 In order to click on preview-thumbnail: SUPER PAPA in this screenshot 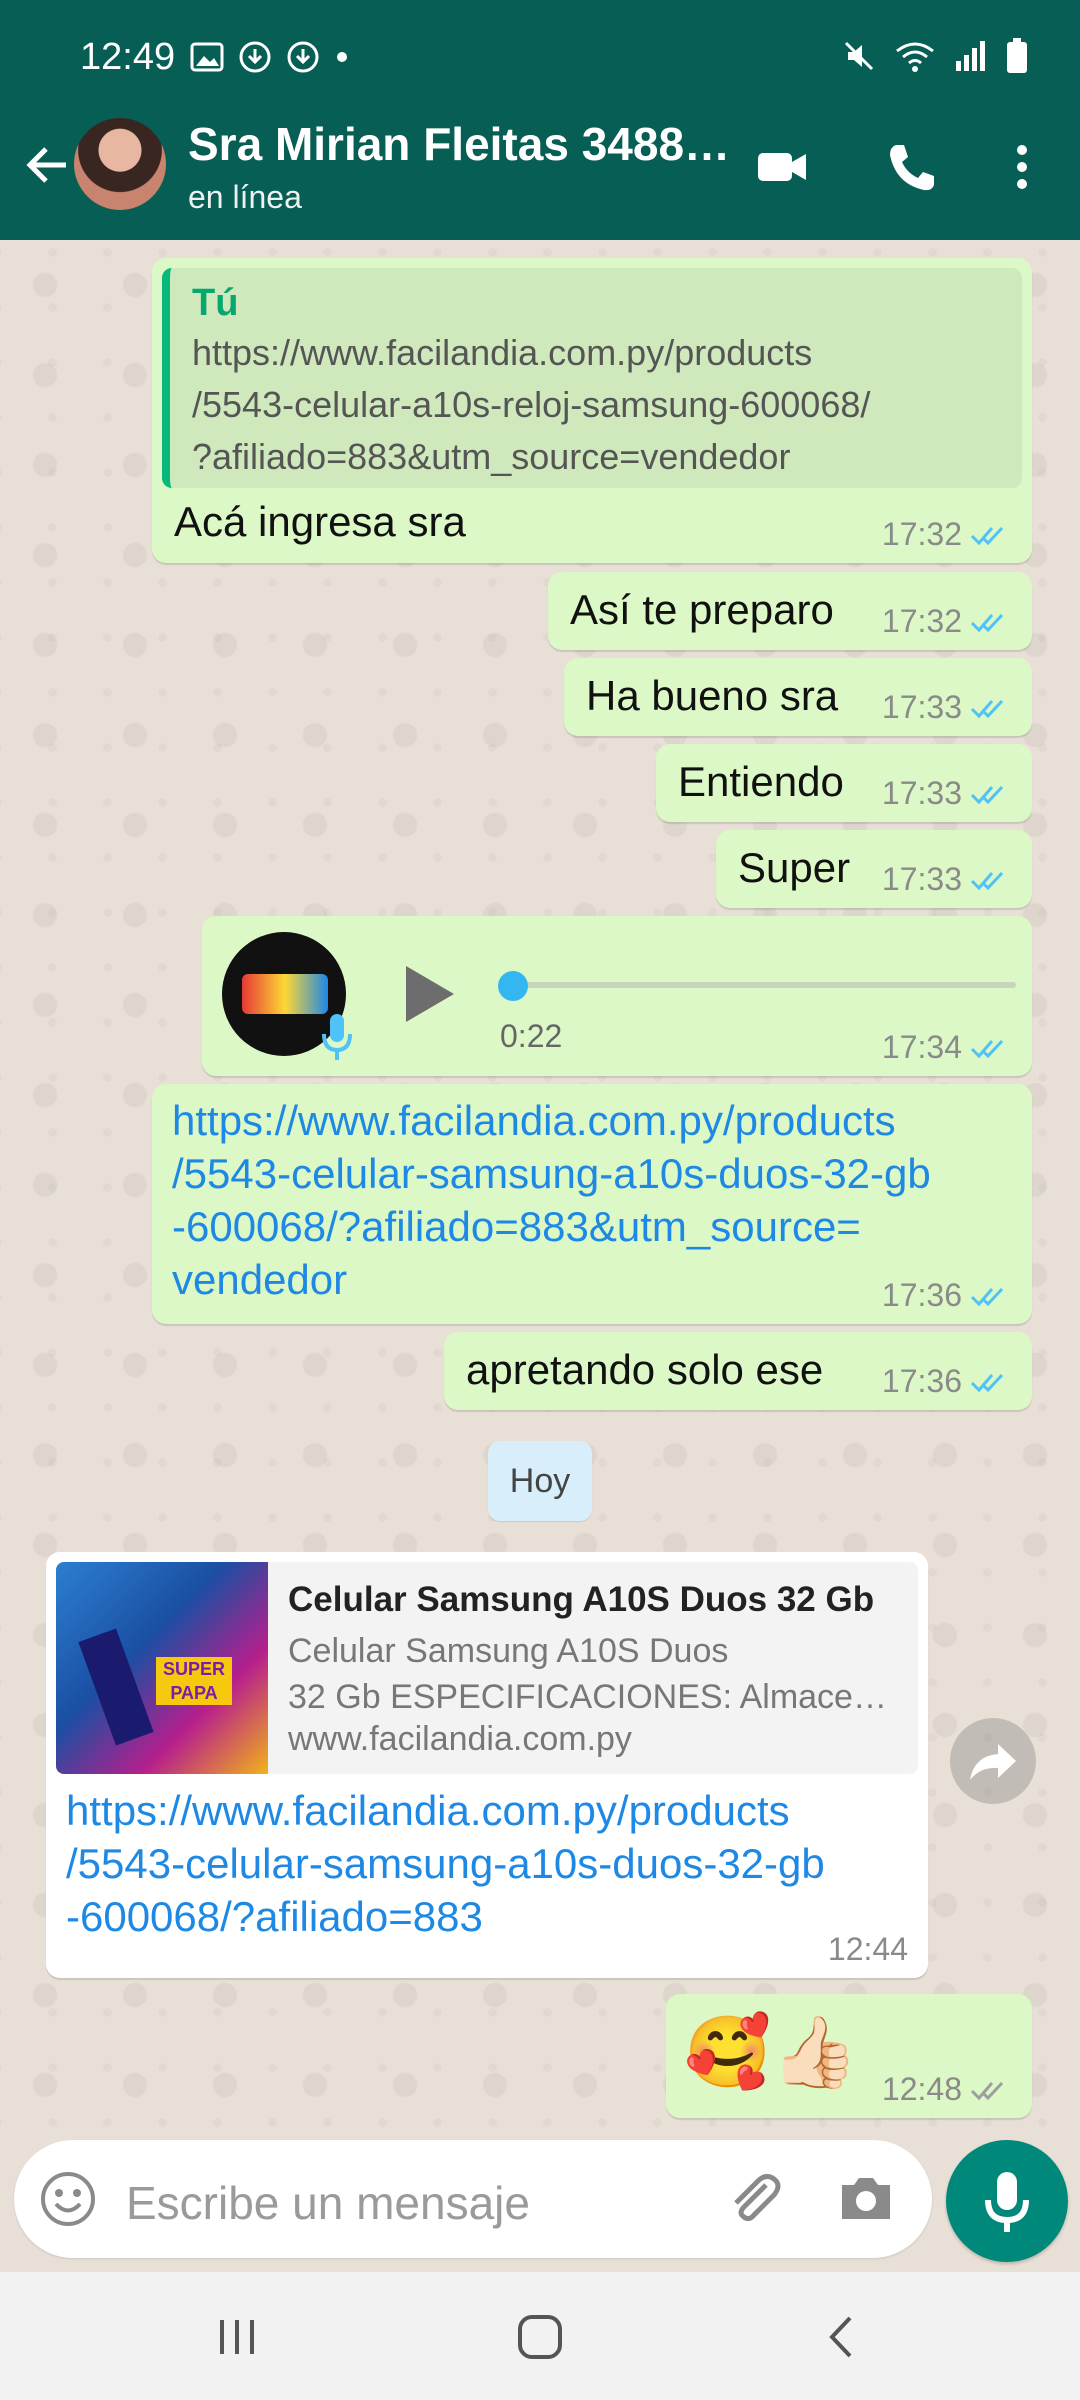, I will do `click(162, 1668)`.